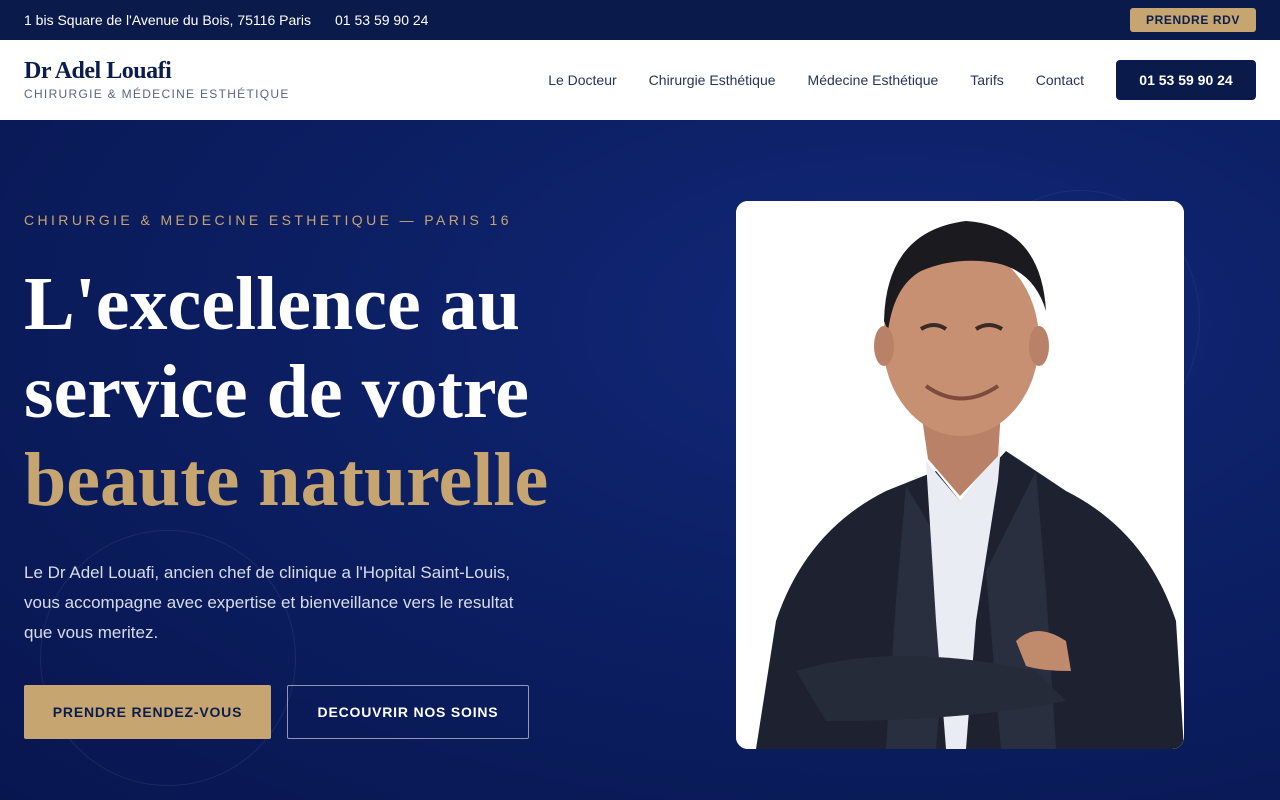  What do you see at coordinates (157, 94) in the screenshot?
I see `brand-tagline: CHIRURGIE & MÉDECINE ESTHÉTIQUE` at bounding box center [157, 94].